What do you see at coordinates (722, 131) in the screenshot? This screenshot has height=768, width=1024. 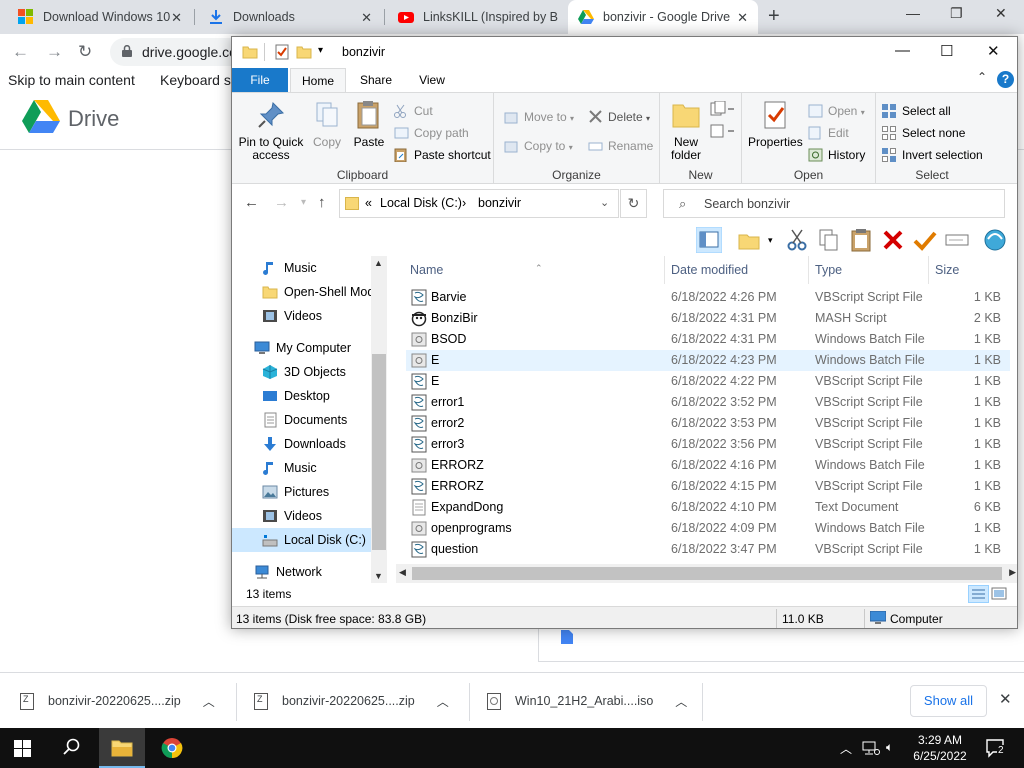 I see `easy-access-icon` at bounding box center [722, 131].